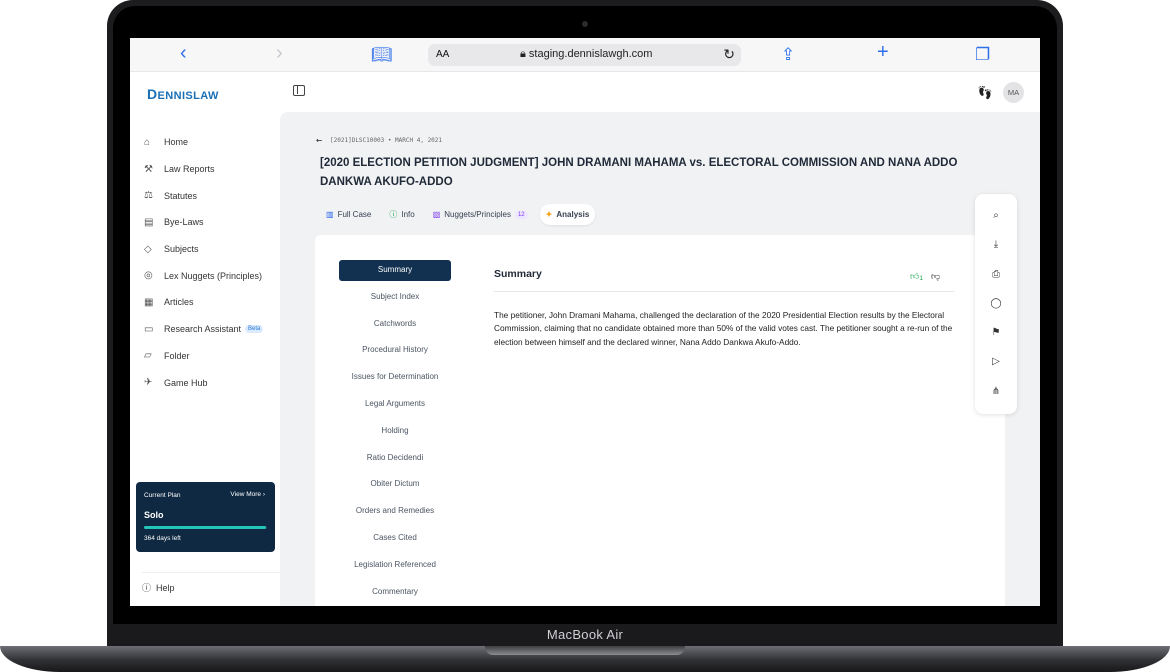  What do you see at coordinates (147, 142) in the screenshot?
I see `home-icon: ⌂` at bounding box center [147, 142].